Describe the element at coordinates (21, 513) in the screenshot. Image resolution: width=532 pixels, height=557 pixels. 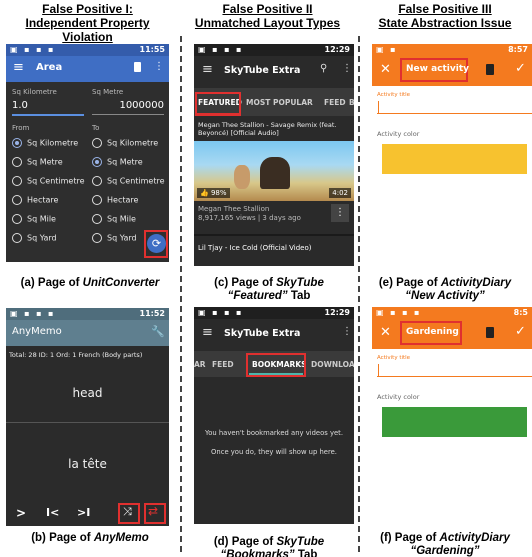
I see `next-icon: >` at that location.